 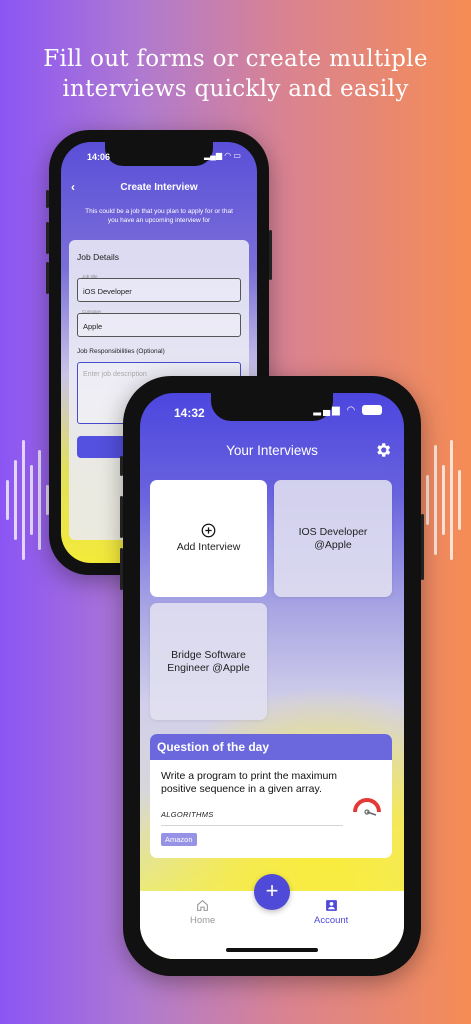 What do you see at coordinates (92, 311) in the screenshot?
I see `company-label: Company` at bounding box center [92, 311].